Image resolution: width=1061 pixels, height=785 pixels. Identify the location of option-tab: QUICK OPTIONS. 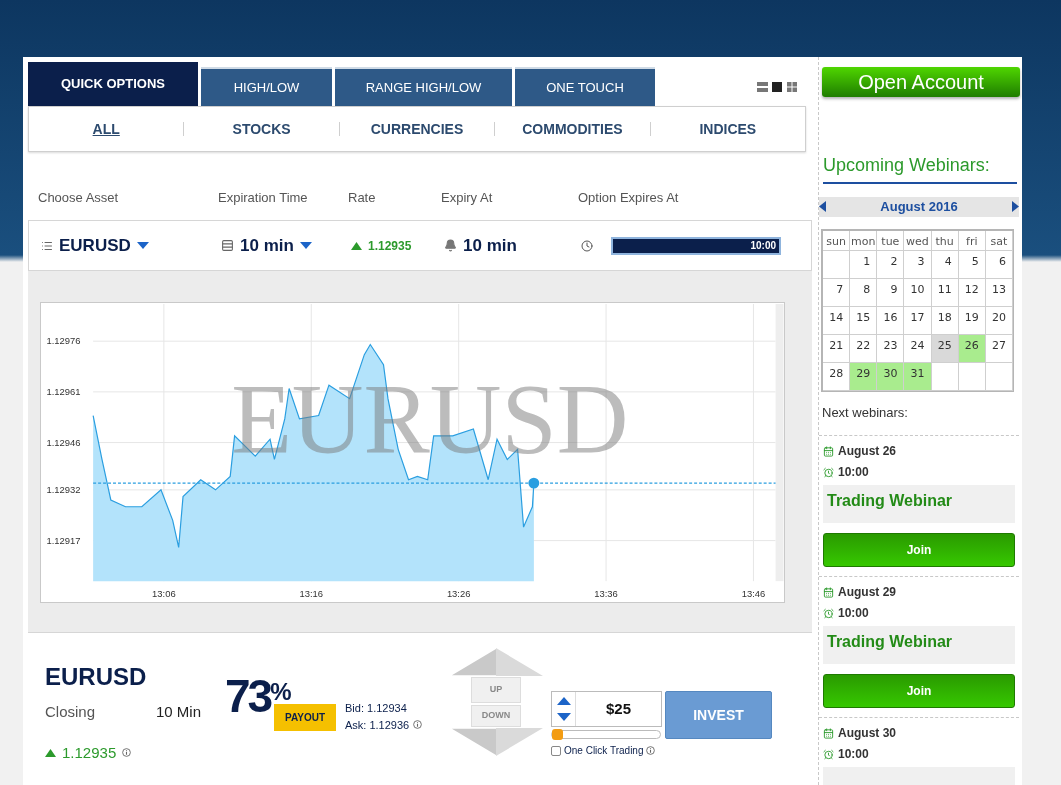
(113, 84).